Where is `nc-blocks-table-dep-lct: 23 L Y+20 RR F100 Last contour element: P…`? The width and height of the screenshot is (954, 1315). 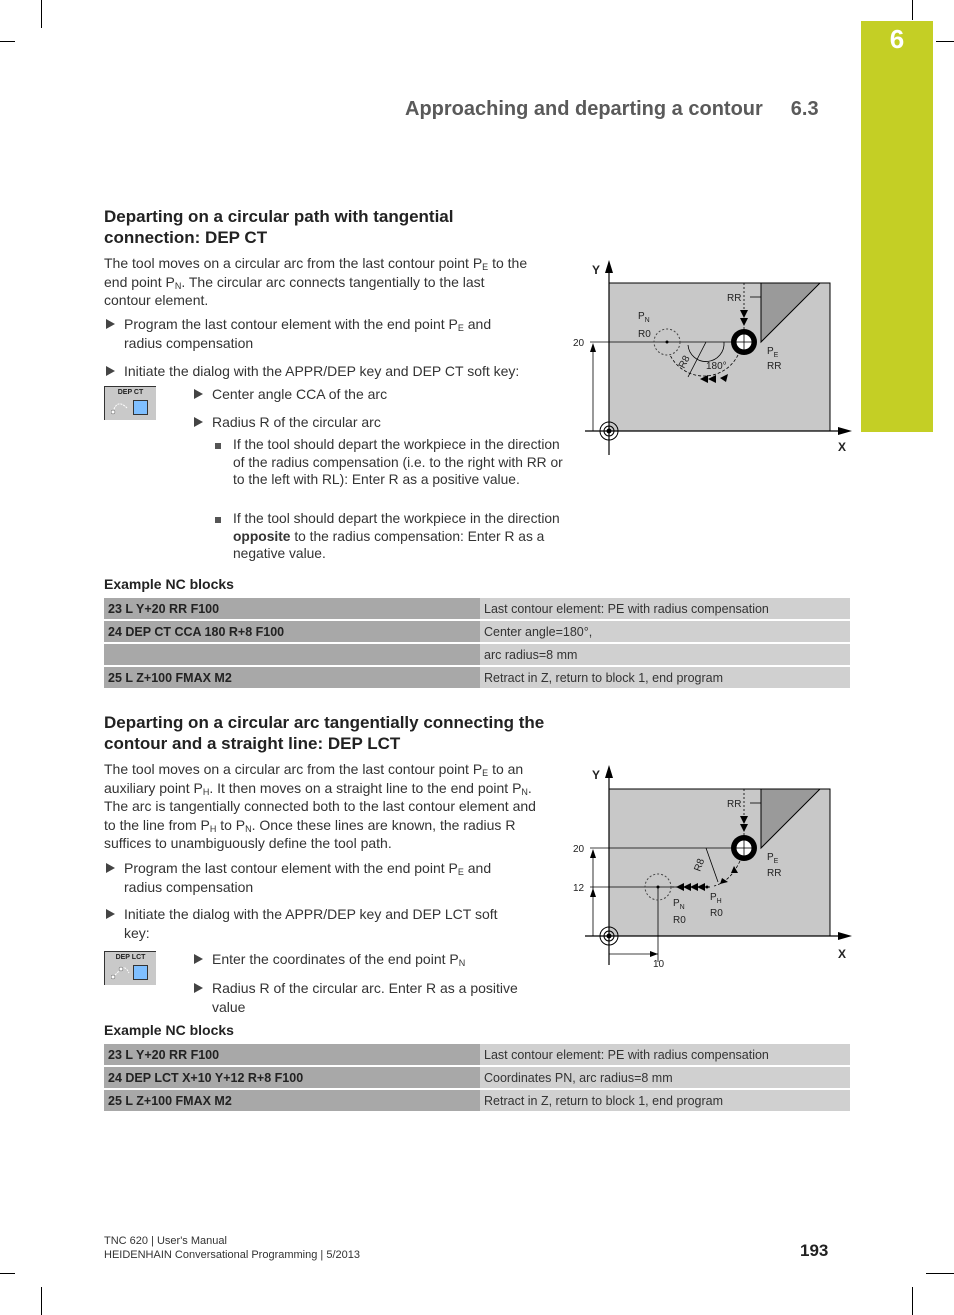
nc-blocks-table-dep-lct: 23 L Y+20 RR F100 Last contour element: P… is located at coordinates (477, 1078).